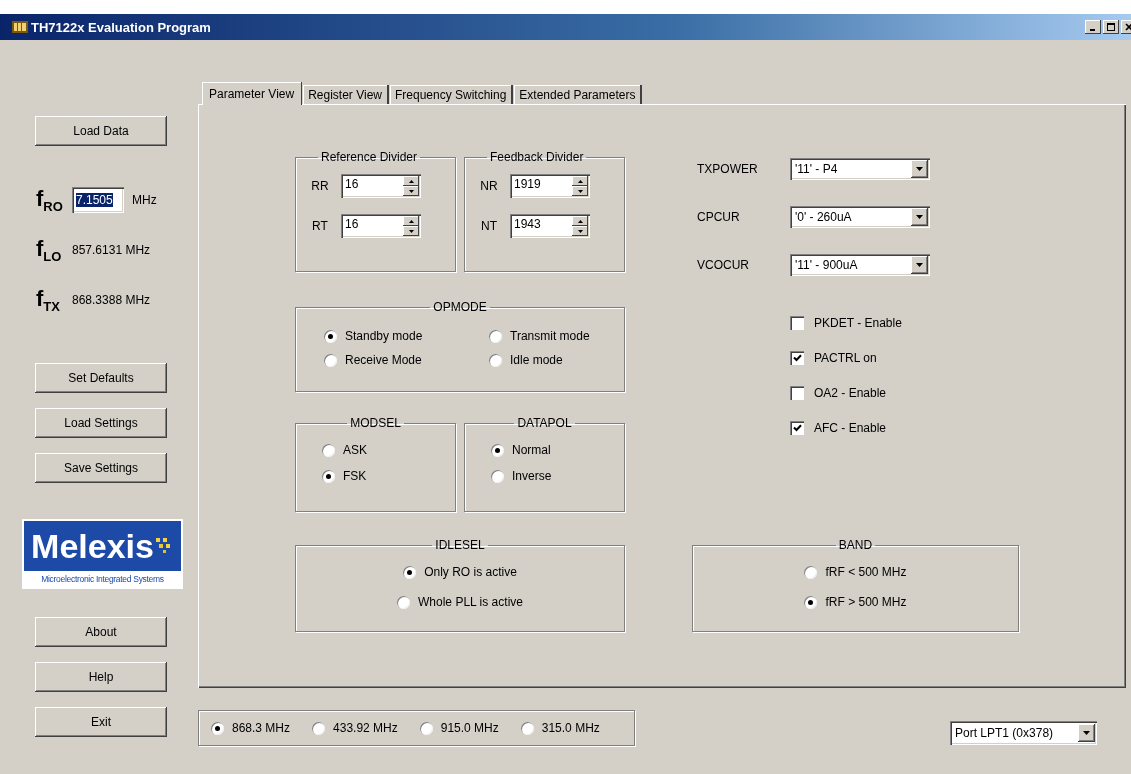 This screenshot has height=774, width=1131. I want to click on dropdown-label: CPCUR, so click(719, 217).